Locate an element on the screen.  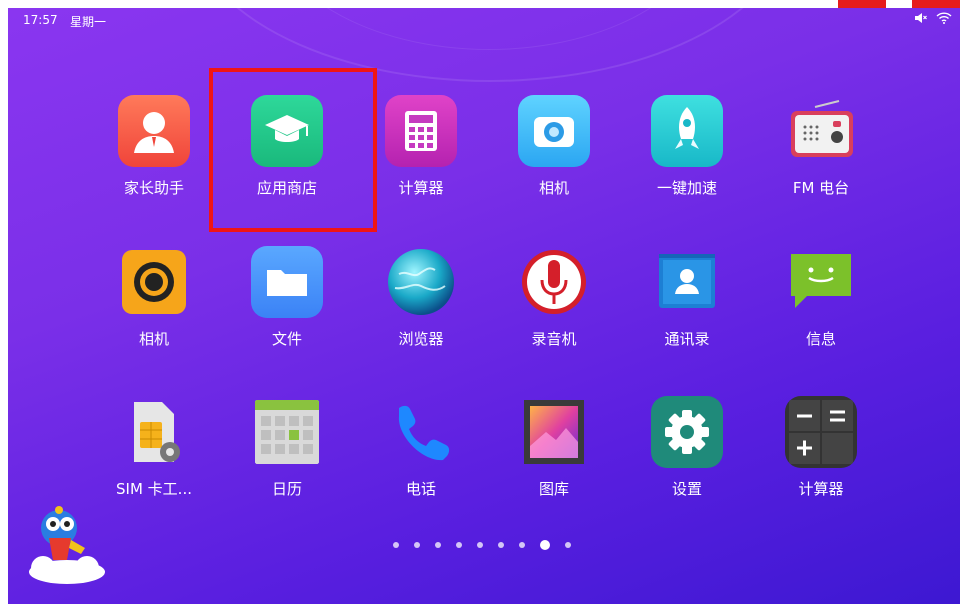
app-label: 一键加速 is located at coordinates (686, 188).